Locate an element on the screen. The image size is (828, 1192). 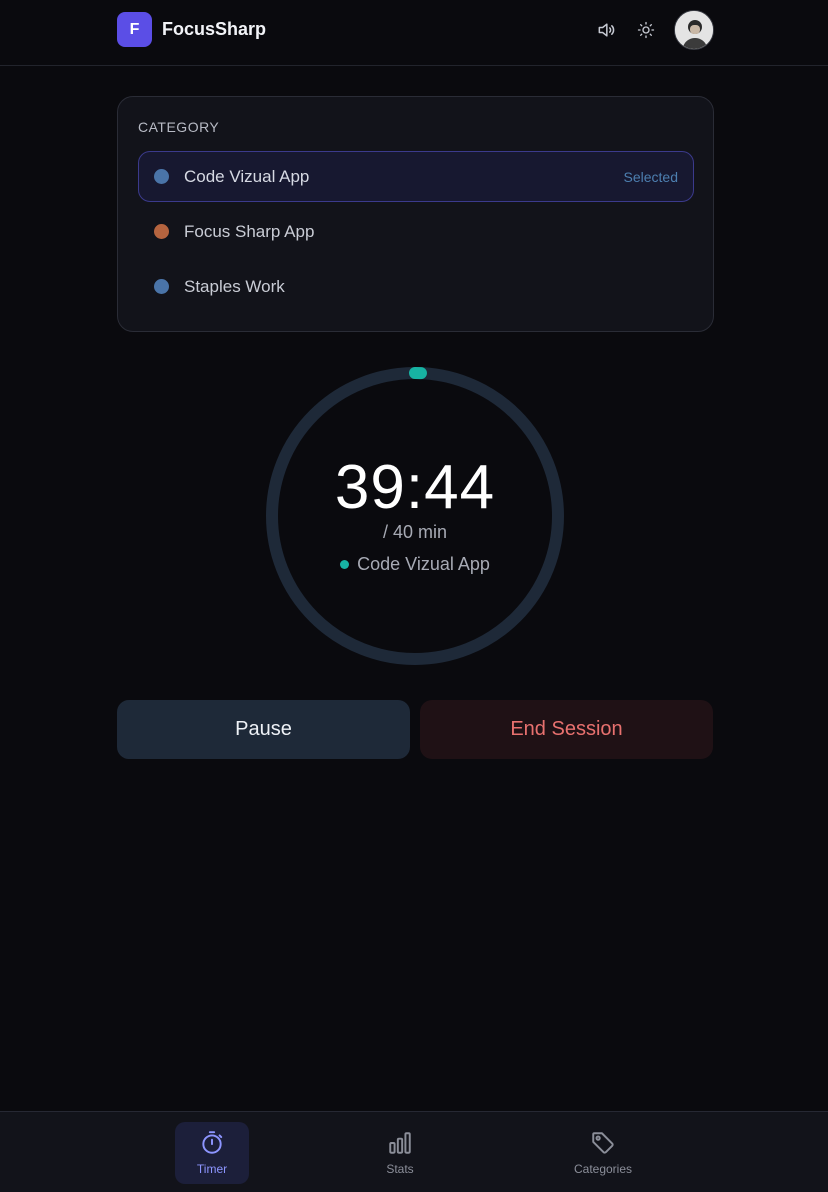
speaker-icon is located at coordinates (606, 30).